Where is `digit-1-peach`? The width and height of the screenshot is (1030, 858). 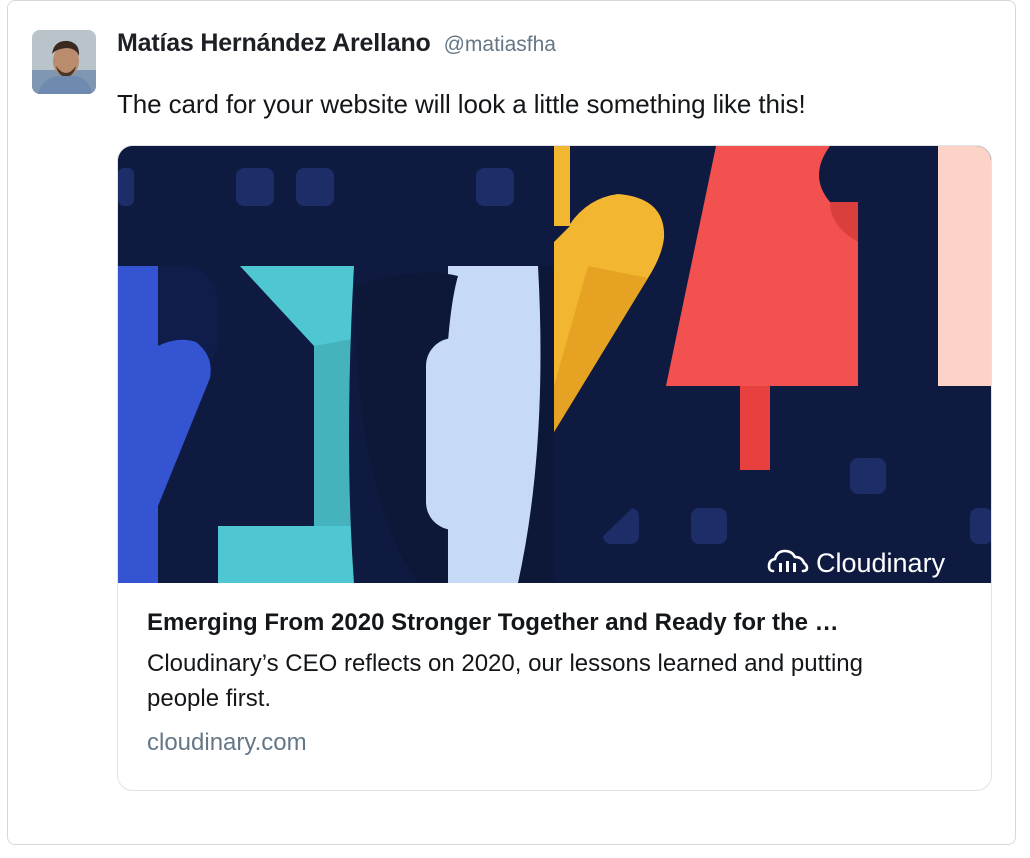 digit-1-peach is located at coordinates (964, 266).